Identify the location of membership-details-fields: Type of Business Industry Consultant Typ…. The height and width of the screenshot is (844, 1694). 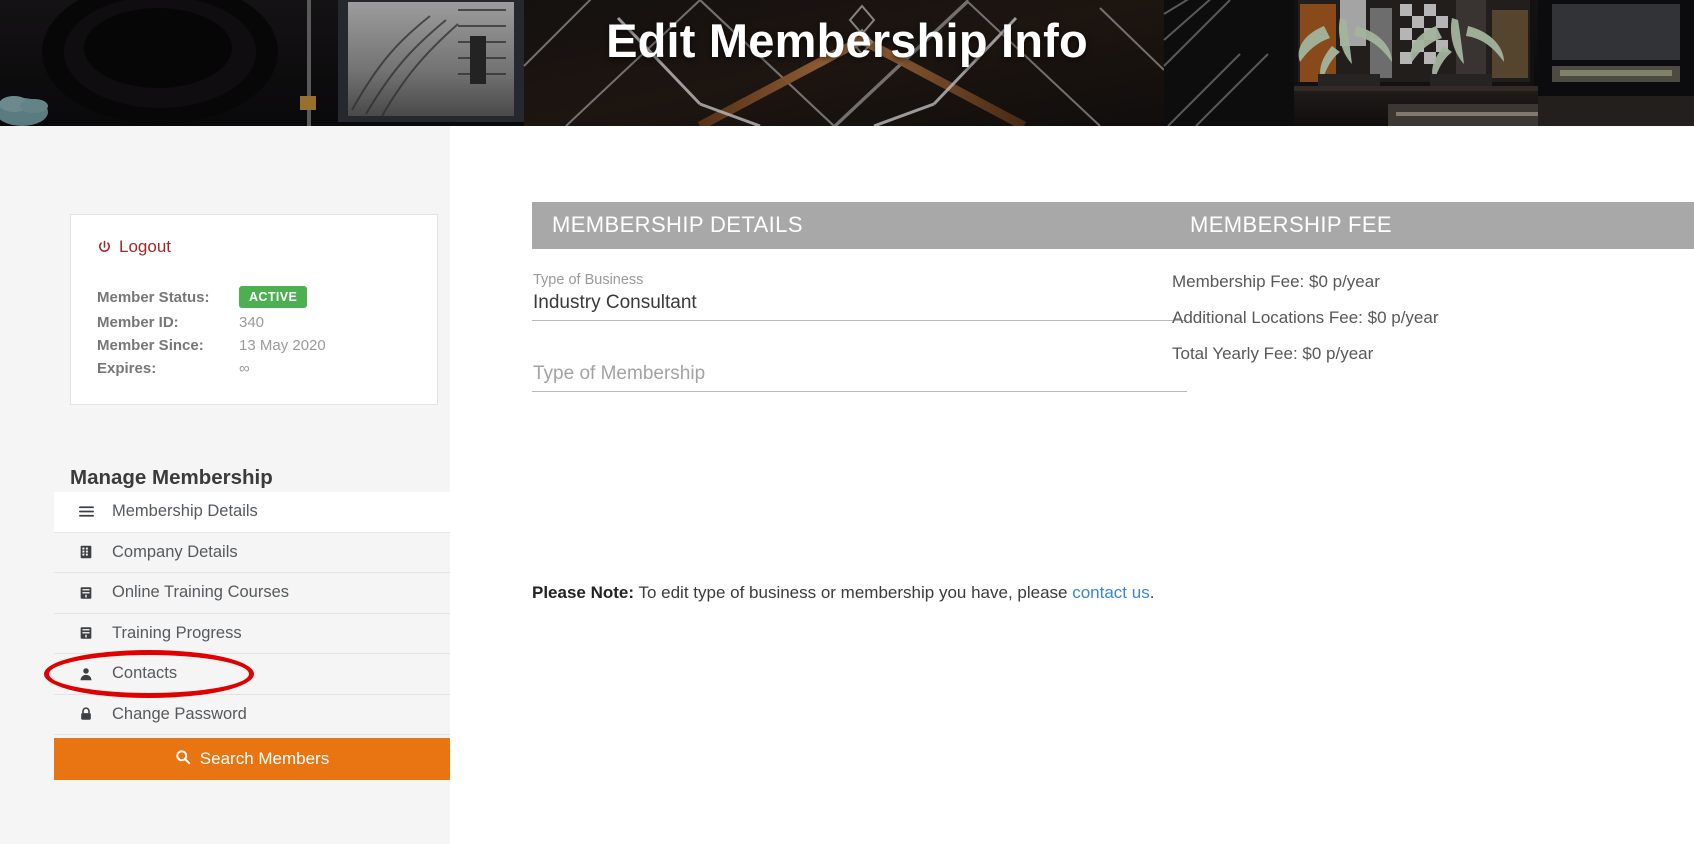
(859, 321).